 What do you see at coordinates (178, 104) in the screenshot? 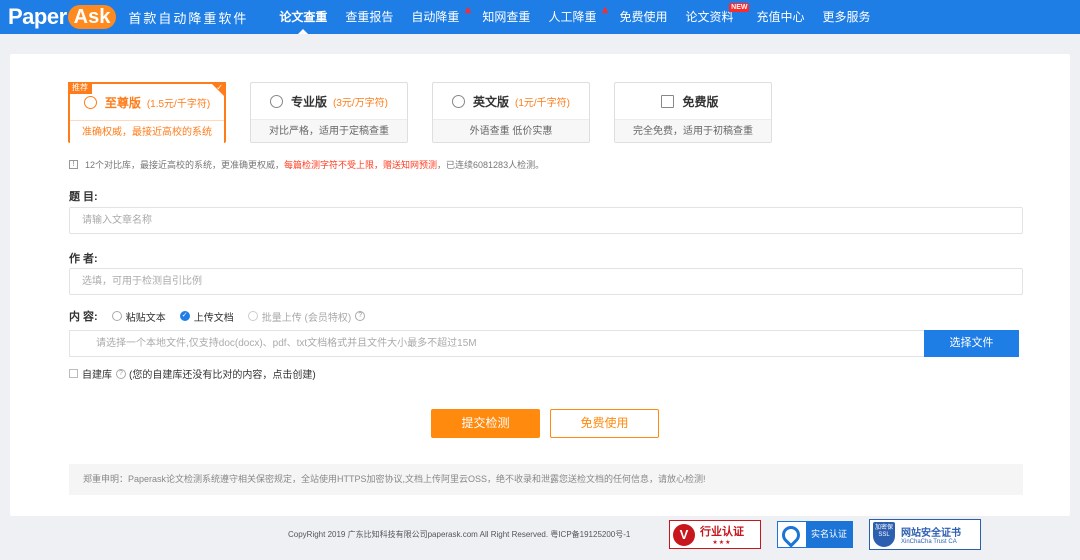
I see `version-price: (1.5元/千字符)` at bounding box center [178, 104].